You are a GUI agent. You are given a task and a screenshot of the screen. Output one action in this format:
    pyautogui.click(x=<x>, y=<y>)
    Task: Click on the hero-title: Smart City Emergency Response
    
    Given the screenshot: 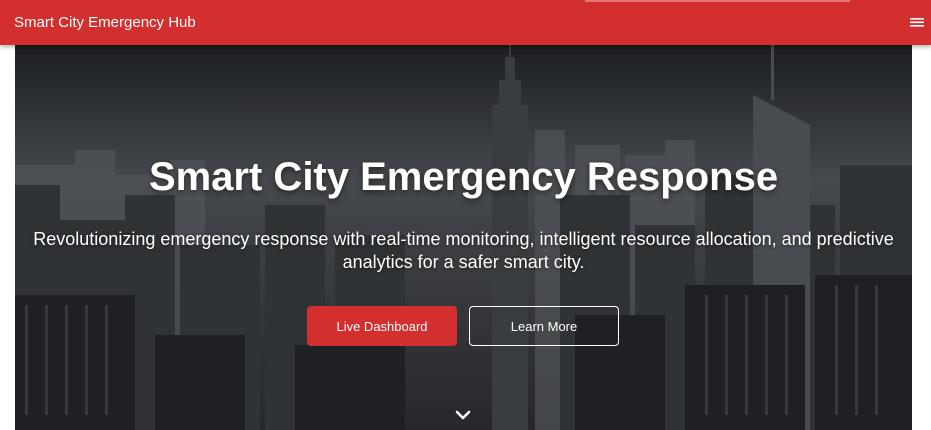 What is the action you would take?
    pyautogui.click(x=463, y=177)
    